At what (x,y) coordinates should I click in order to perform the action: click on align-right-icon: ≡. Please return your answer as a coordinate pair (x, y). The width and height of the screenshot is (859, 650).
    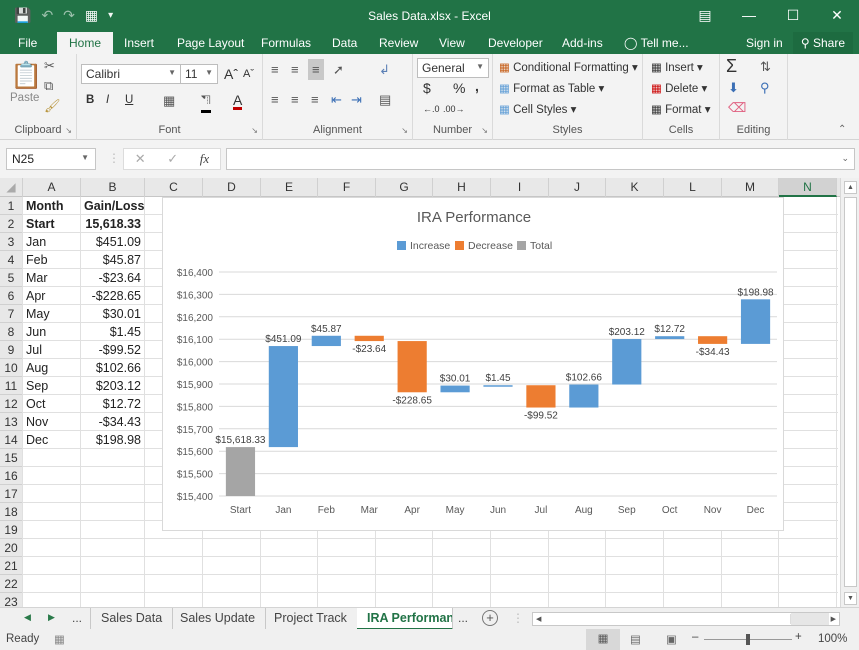
    Looking at the image, I should click on (315, 99).